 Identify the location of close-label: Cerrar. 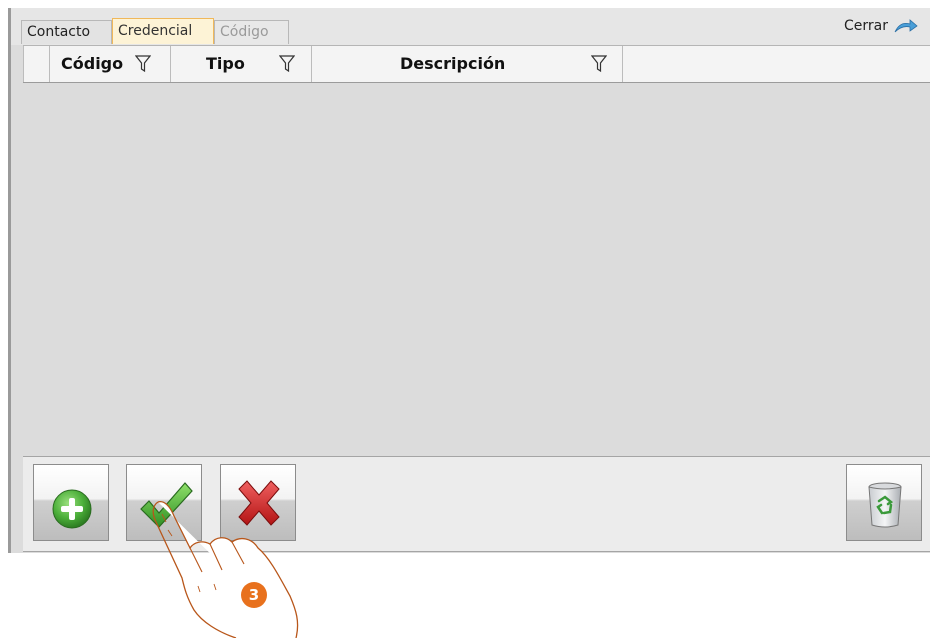
(866, 26).